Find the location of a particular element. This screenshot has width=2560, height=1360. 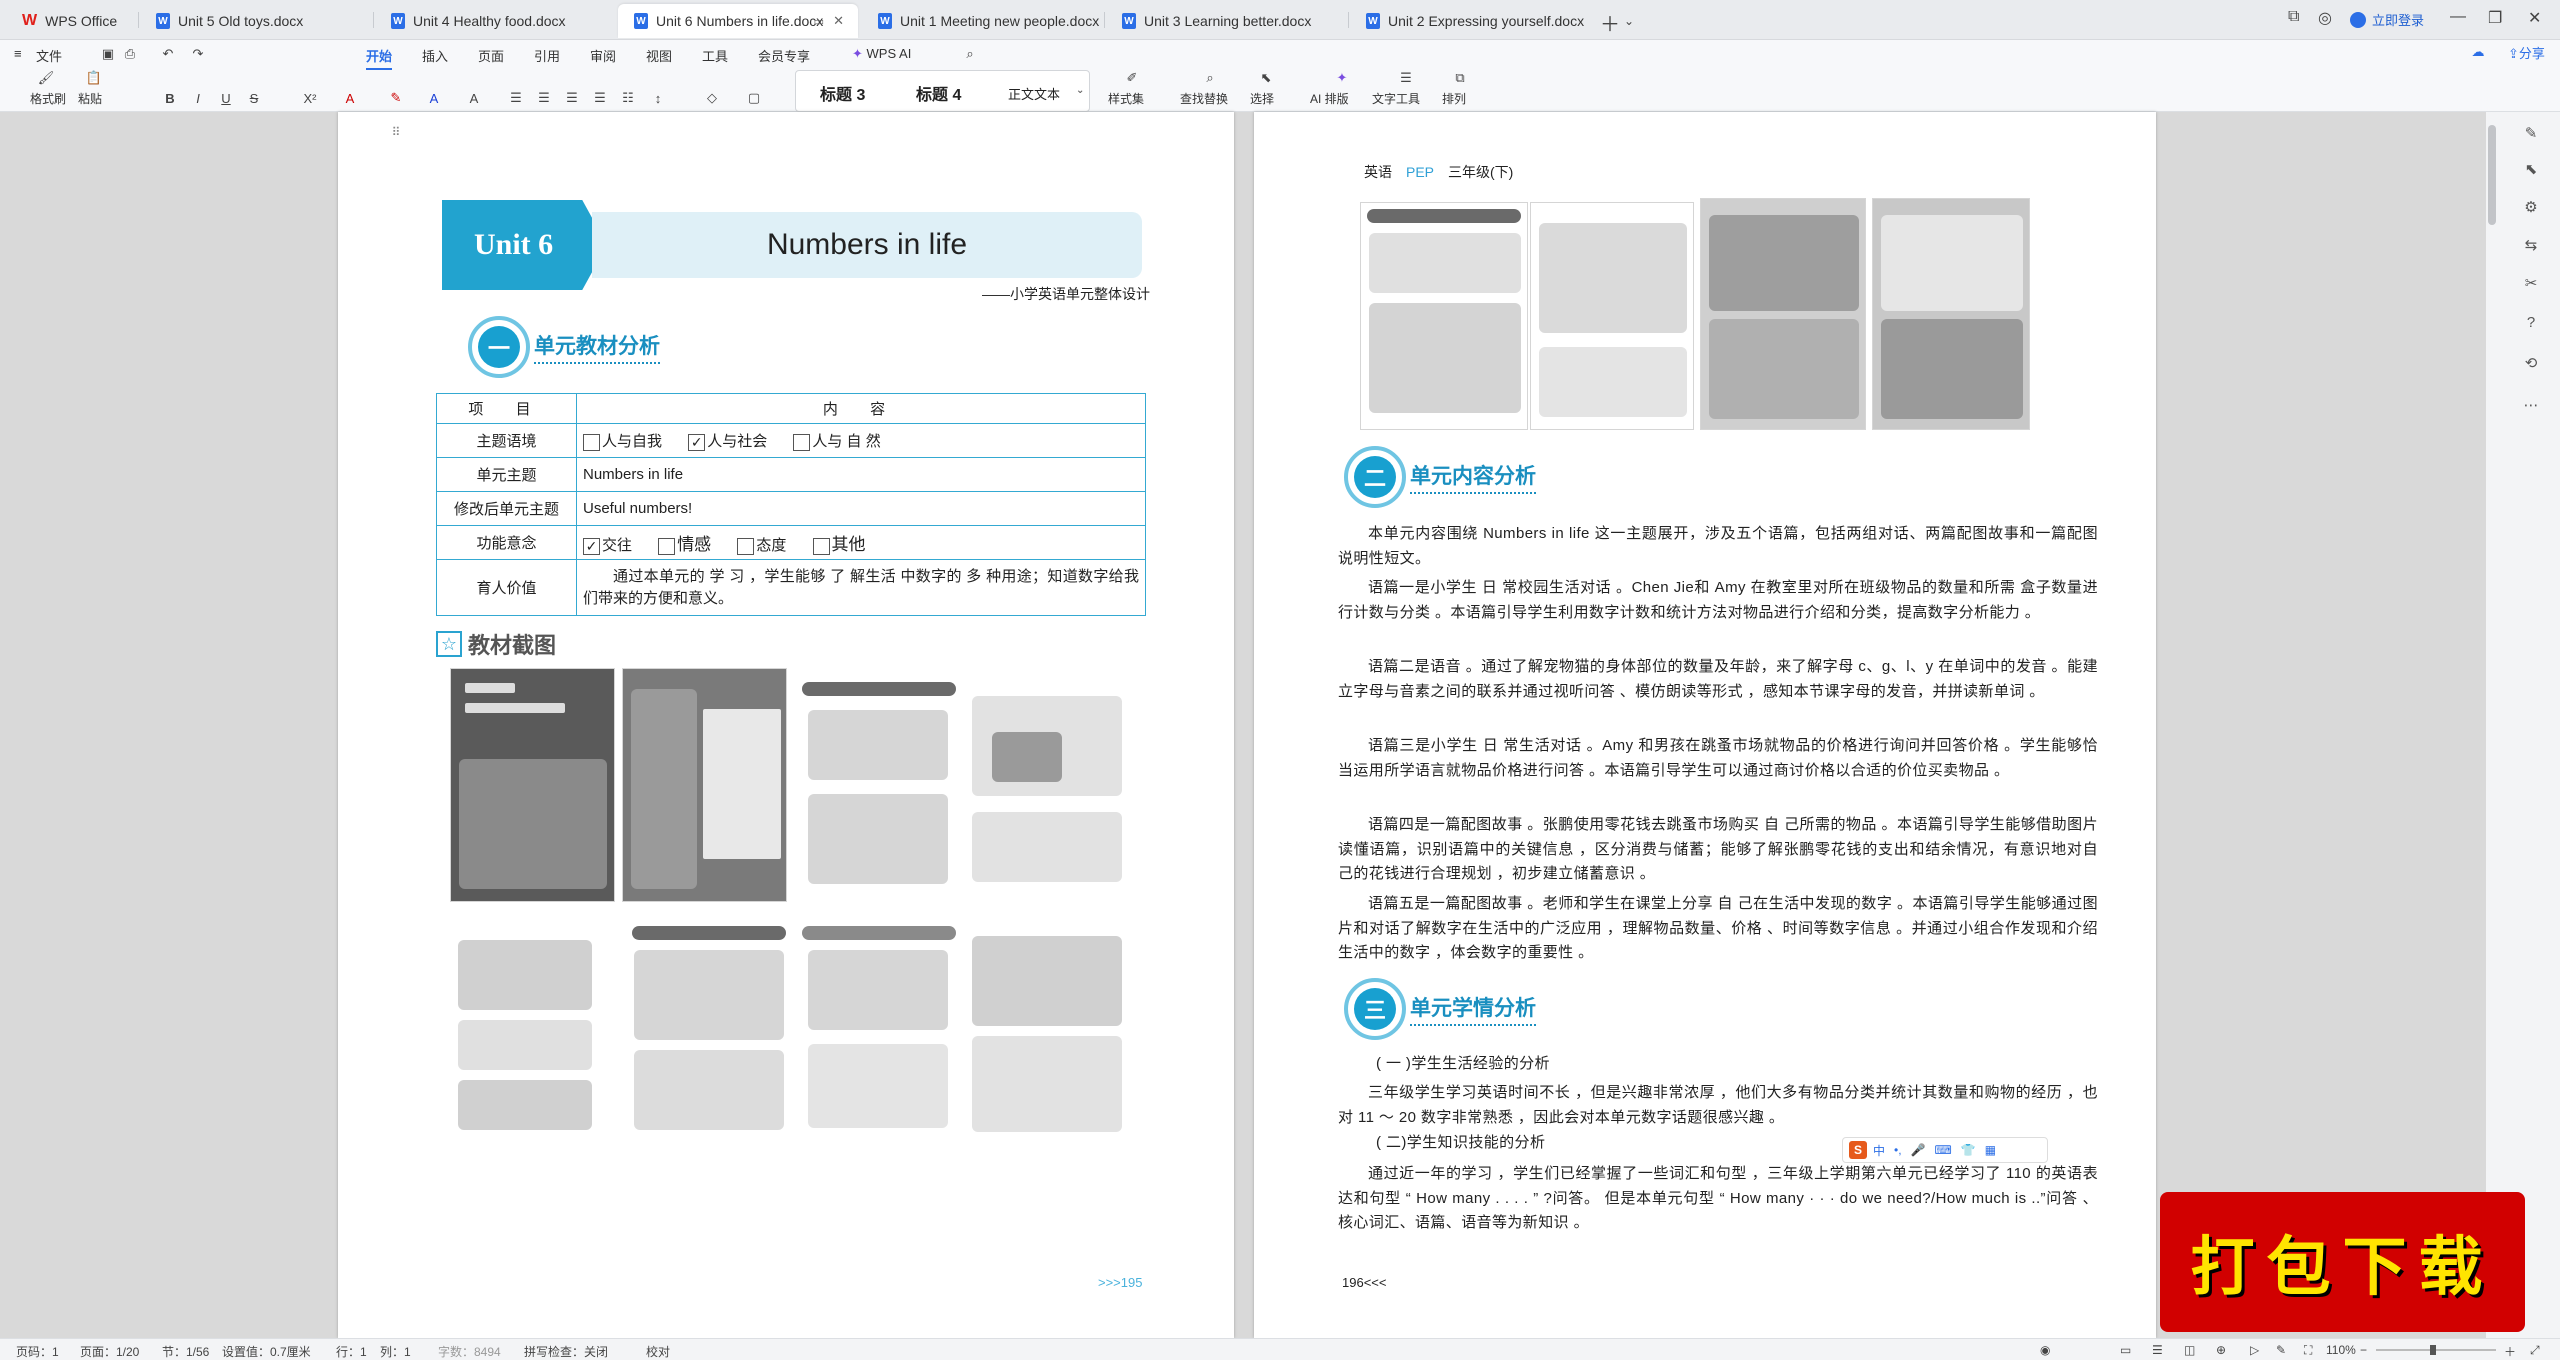

skin-shirt-icon: 👕 is located at coordinates (1968, 1150).